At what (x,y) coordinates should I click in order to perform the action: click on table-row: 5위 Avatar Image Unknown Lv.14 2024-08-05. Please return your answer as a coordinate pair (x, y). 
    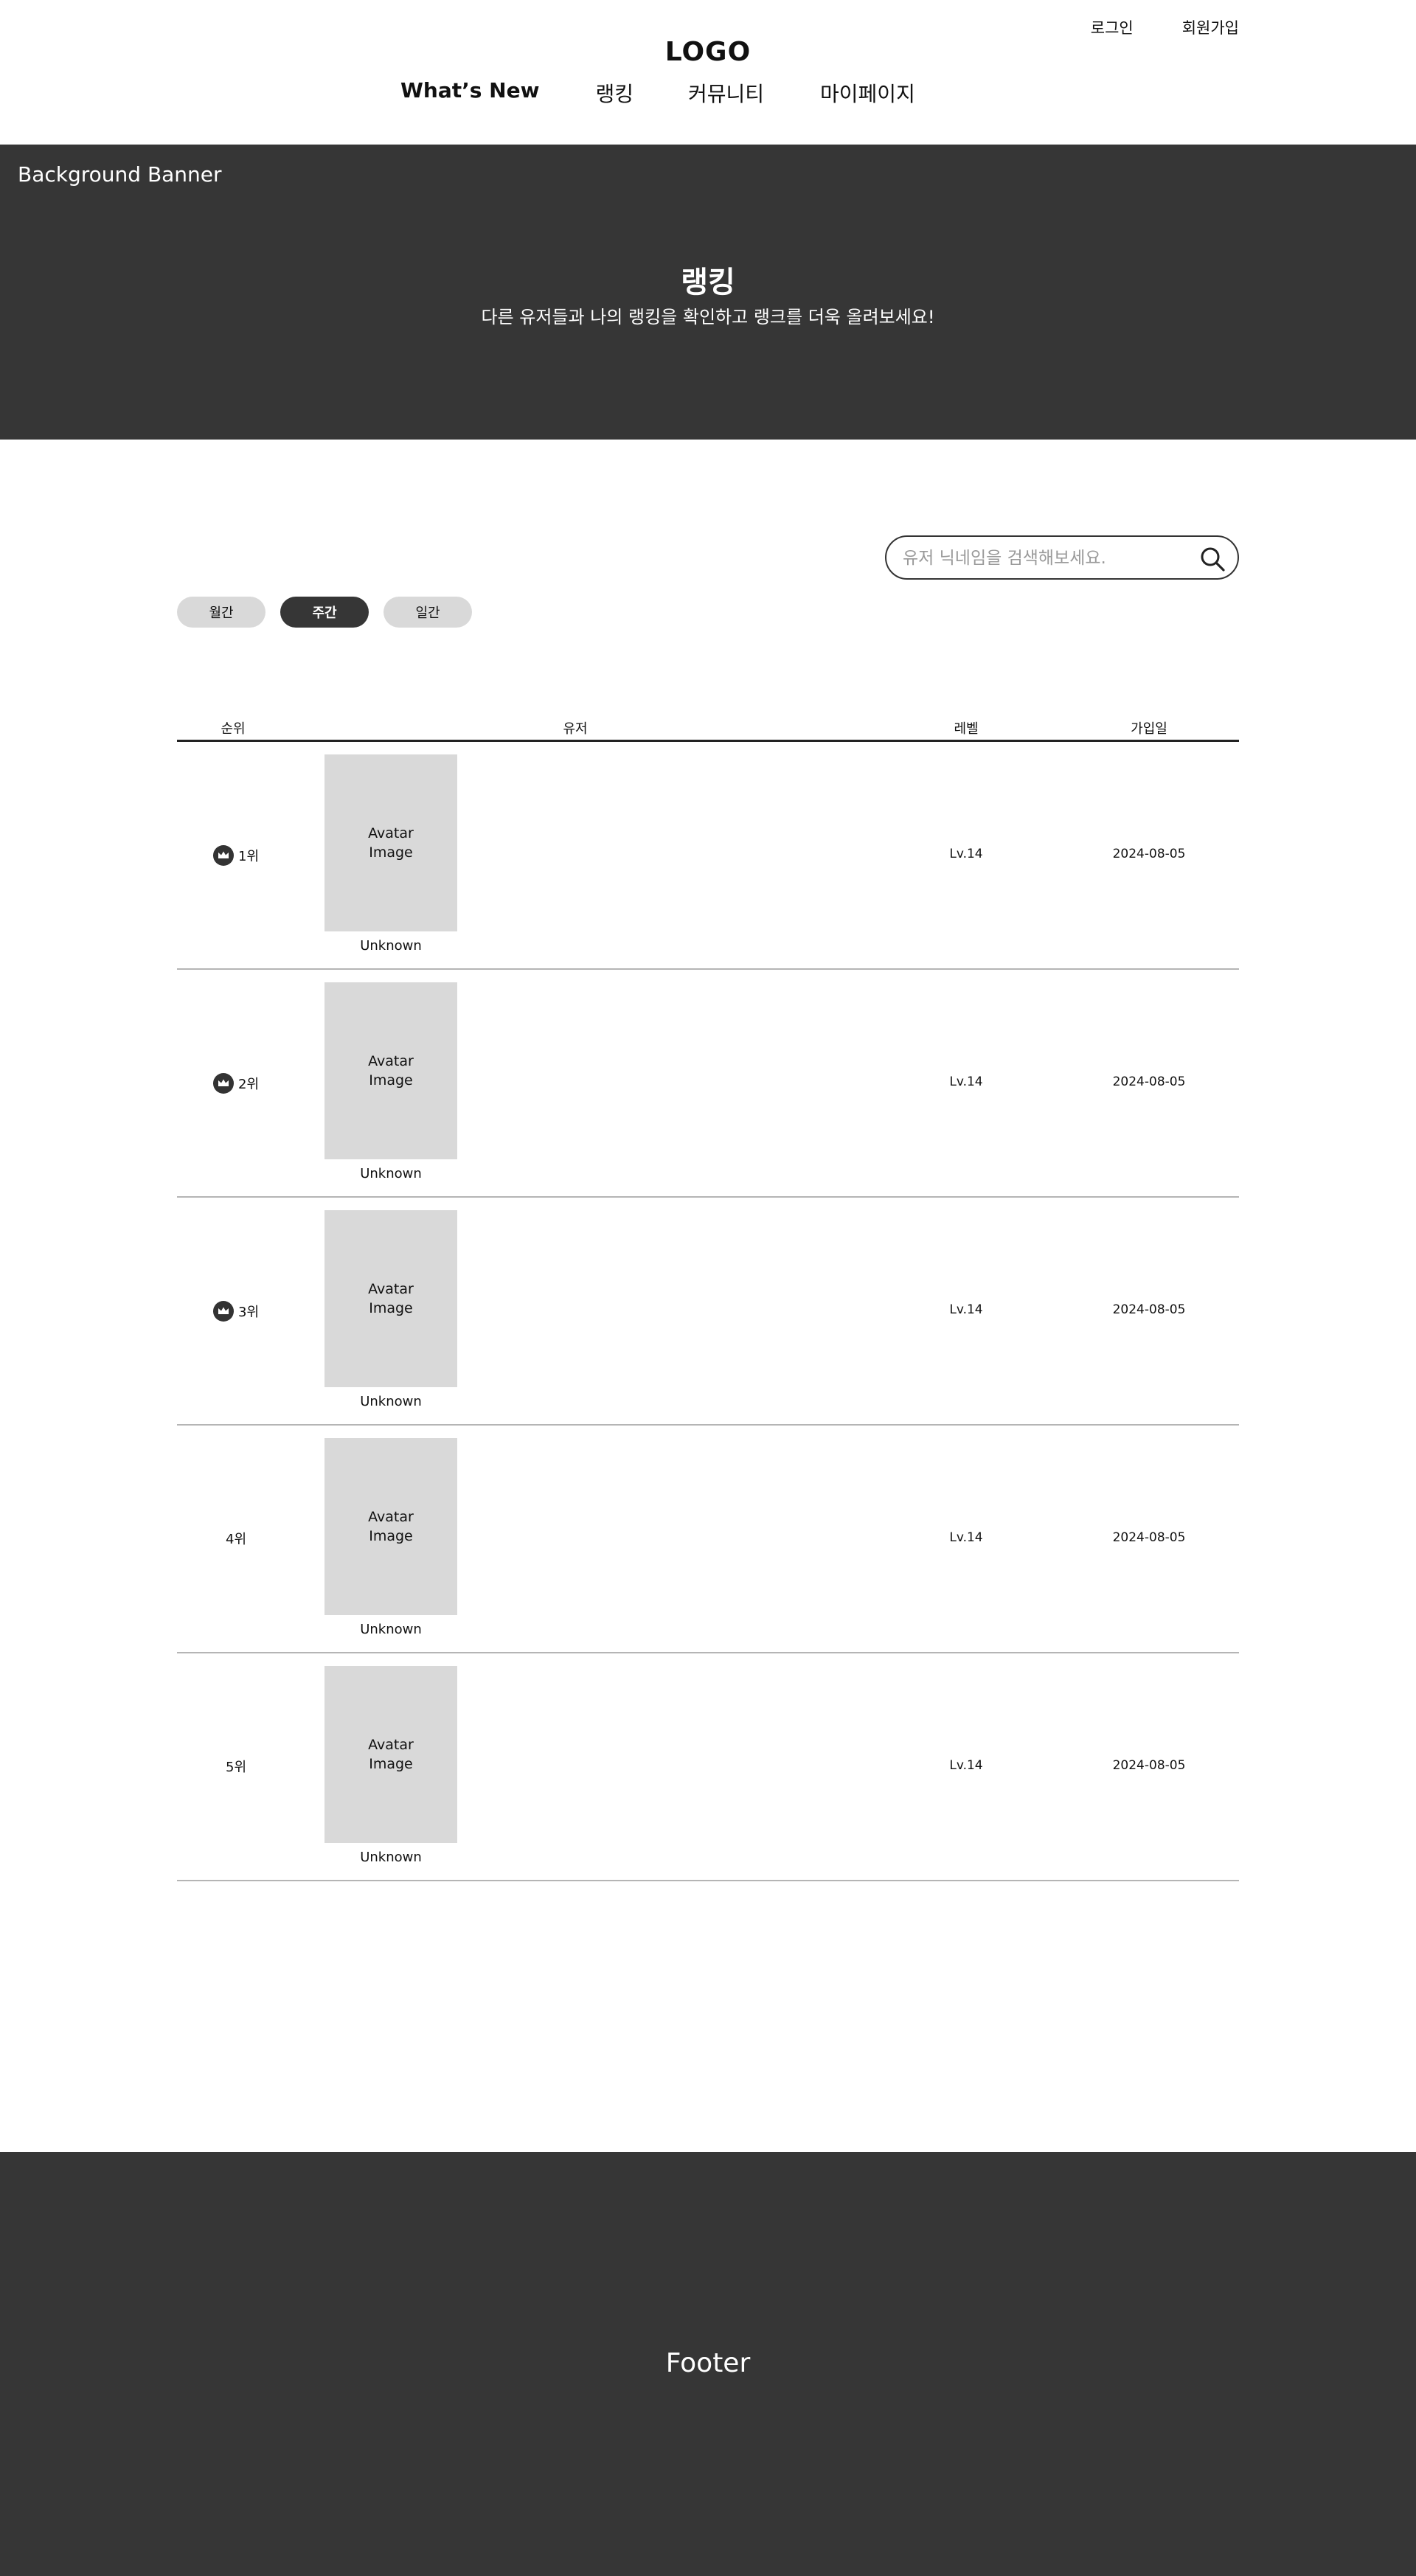
    Looking at the image, I should click on (708, 1767).